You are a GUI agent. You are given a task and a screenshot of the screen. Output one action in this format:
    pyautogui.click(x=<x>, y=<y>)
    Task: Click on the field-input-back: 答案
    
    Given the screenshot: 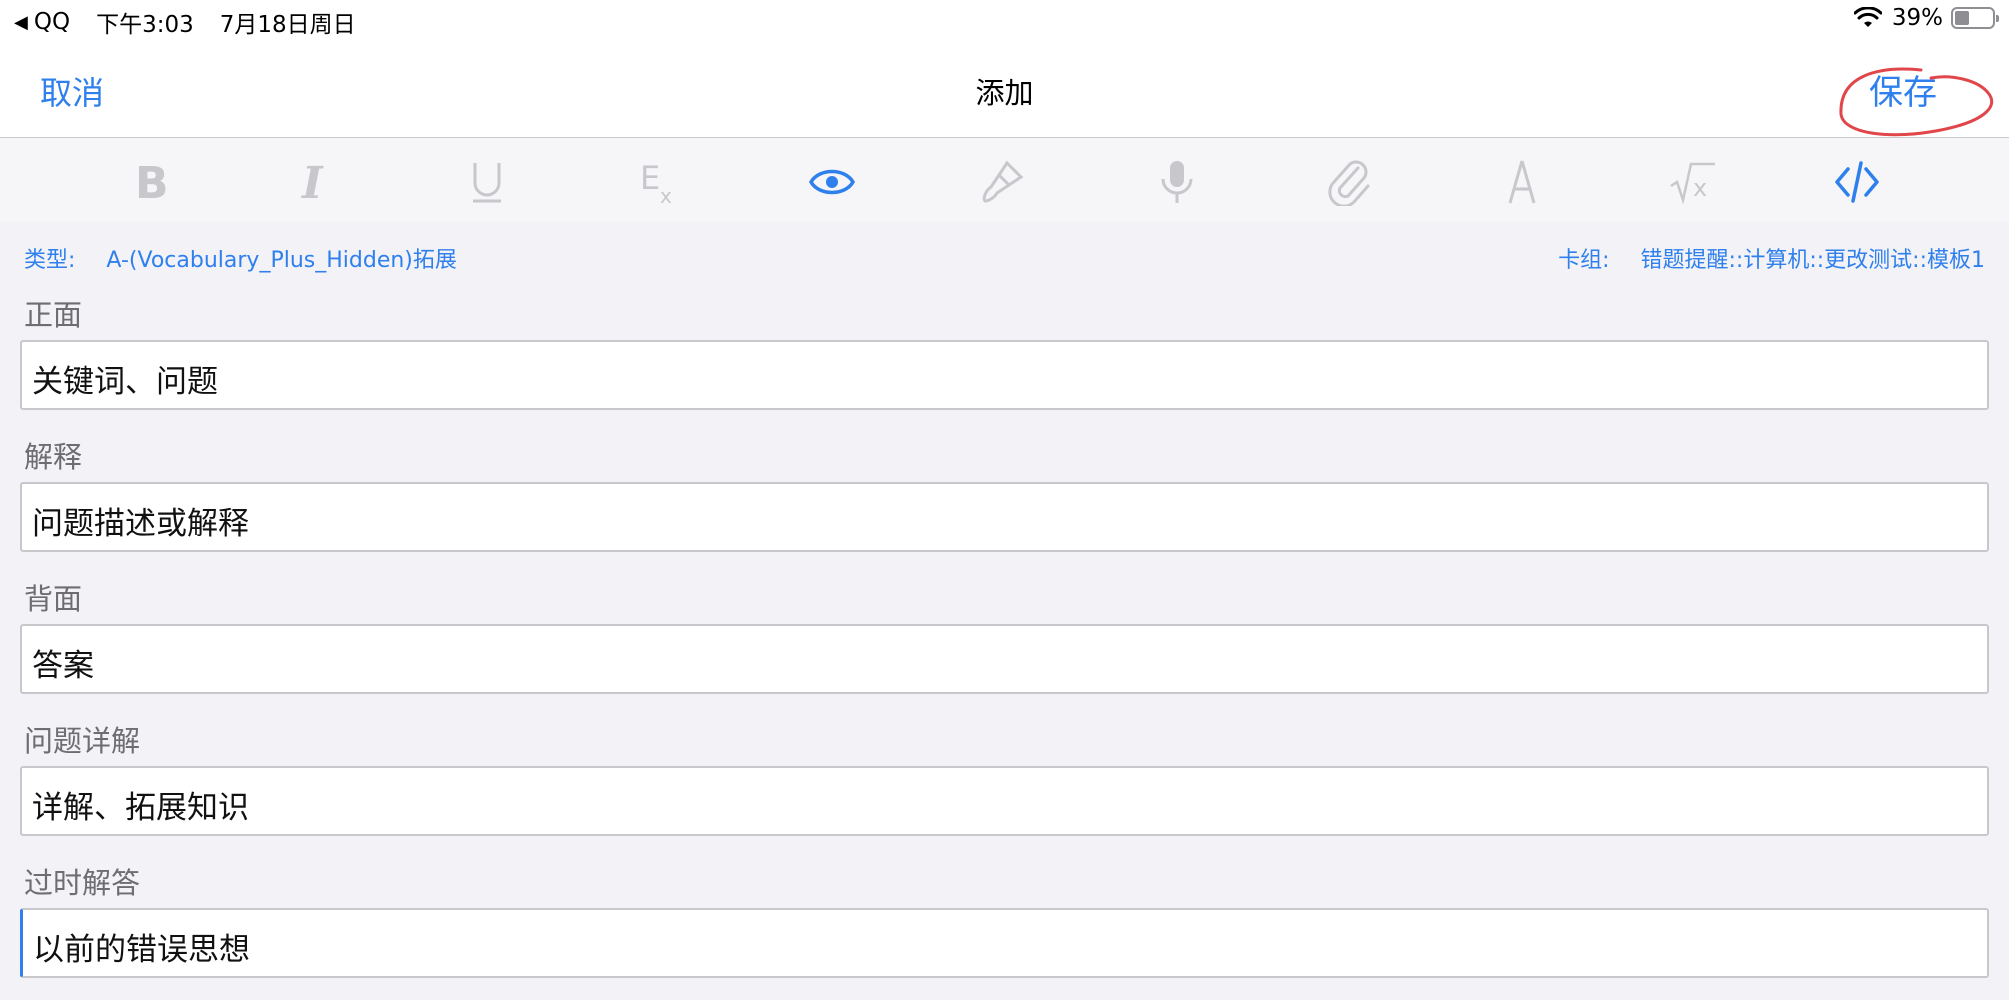 What is the action you would take?
    pyautogui.click(x=1004, y=659)
    